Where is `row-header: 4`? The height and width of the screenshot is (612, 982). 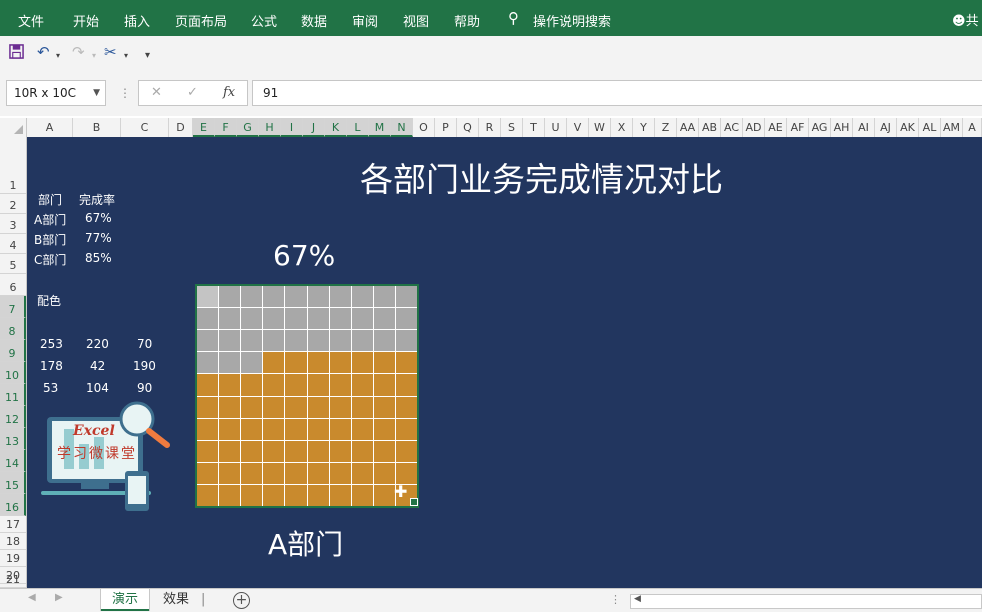 row-header: 4 is located at coordinates (13, 244).